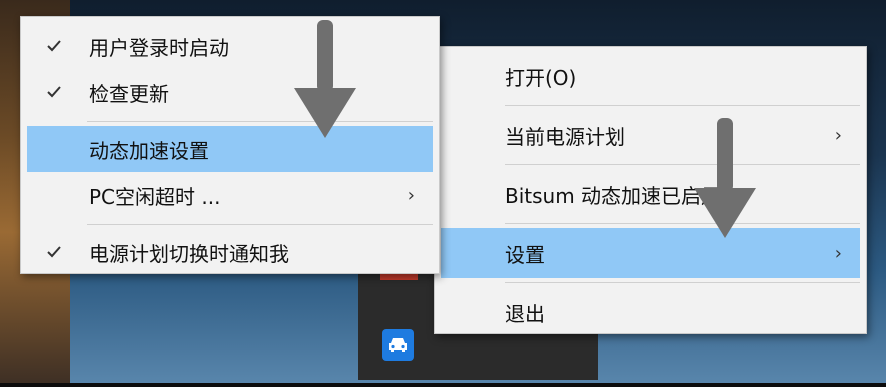 The height and width of the screenshot is (387, 886). Describe the element at coordinates (398, 345) in the screenshot. I see `car-icon` at that location.